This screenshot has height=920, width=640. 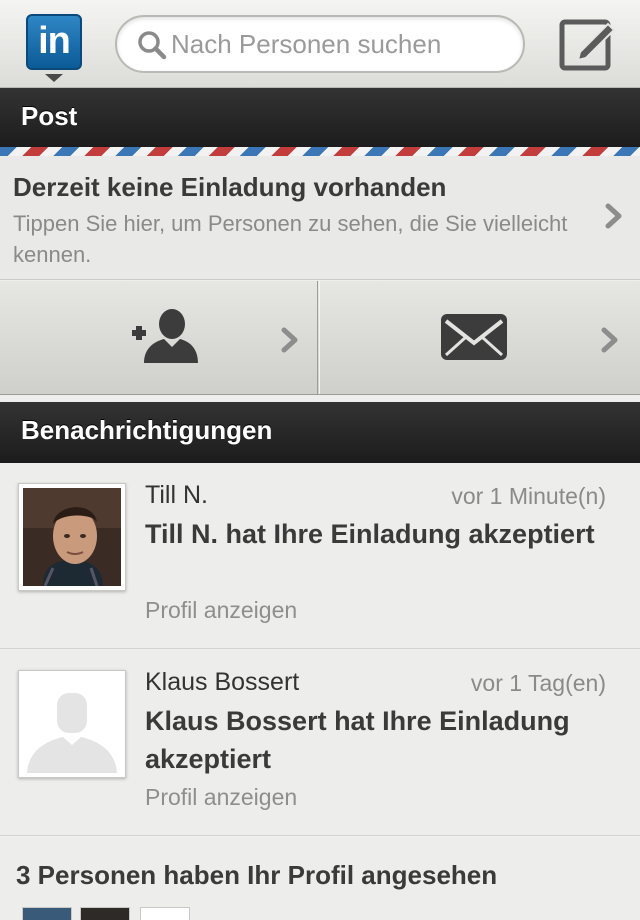 I want to click on default-profile-silhouette, so click(x=72, y=724).